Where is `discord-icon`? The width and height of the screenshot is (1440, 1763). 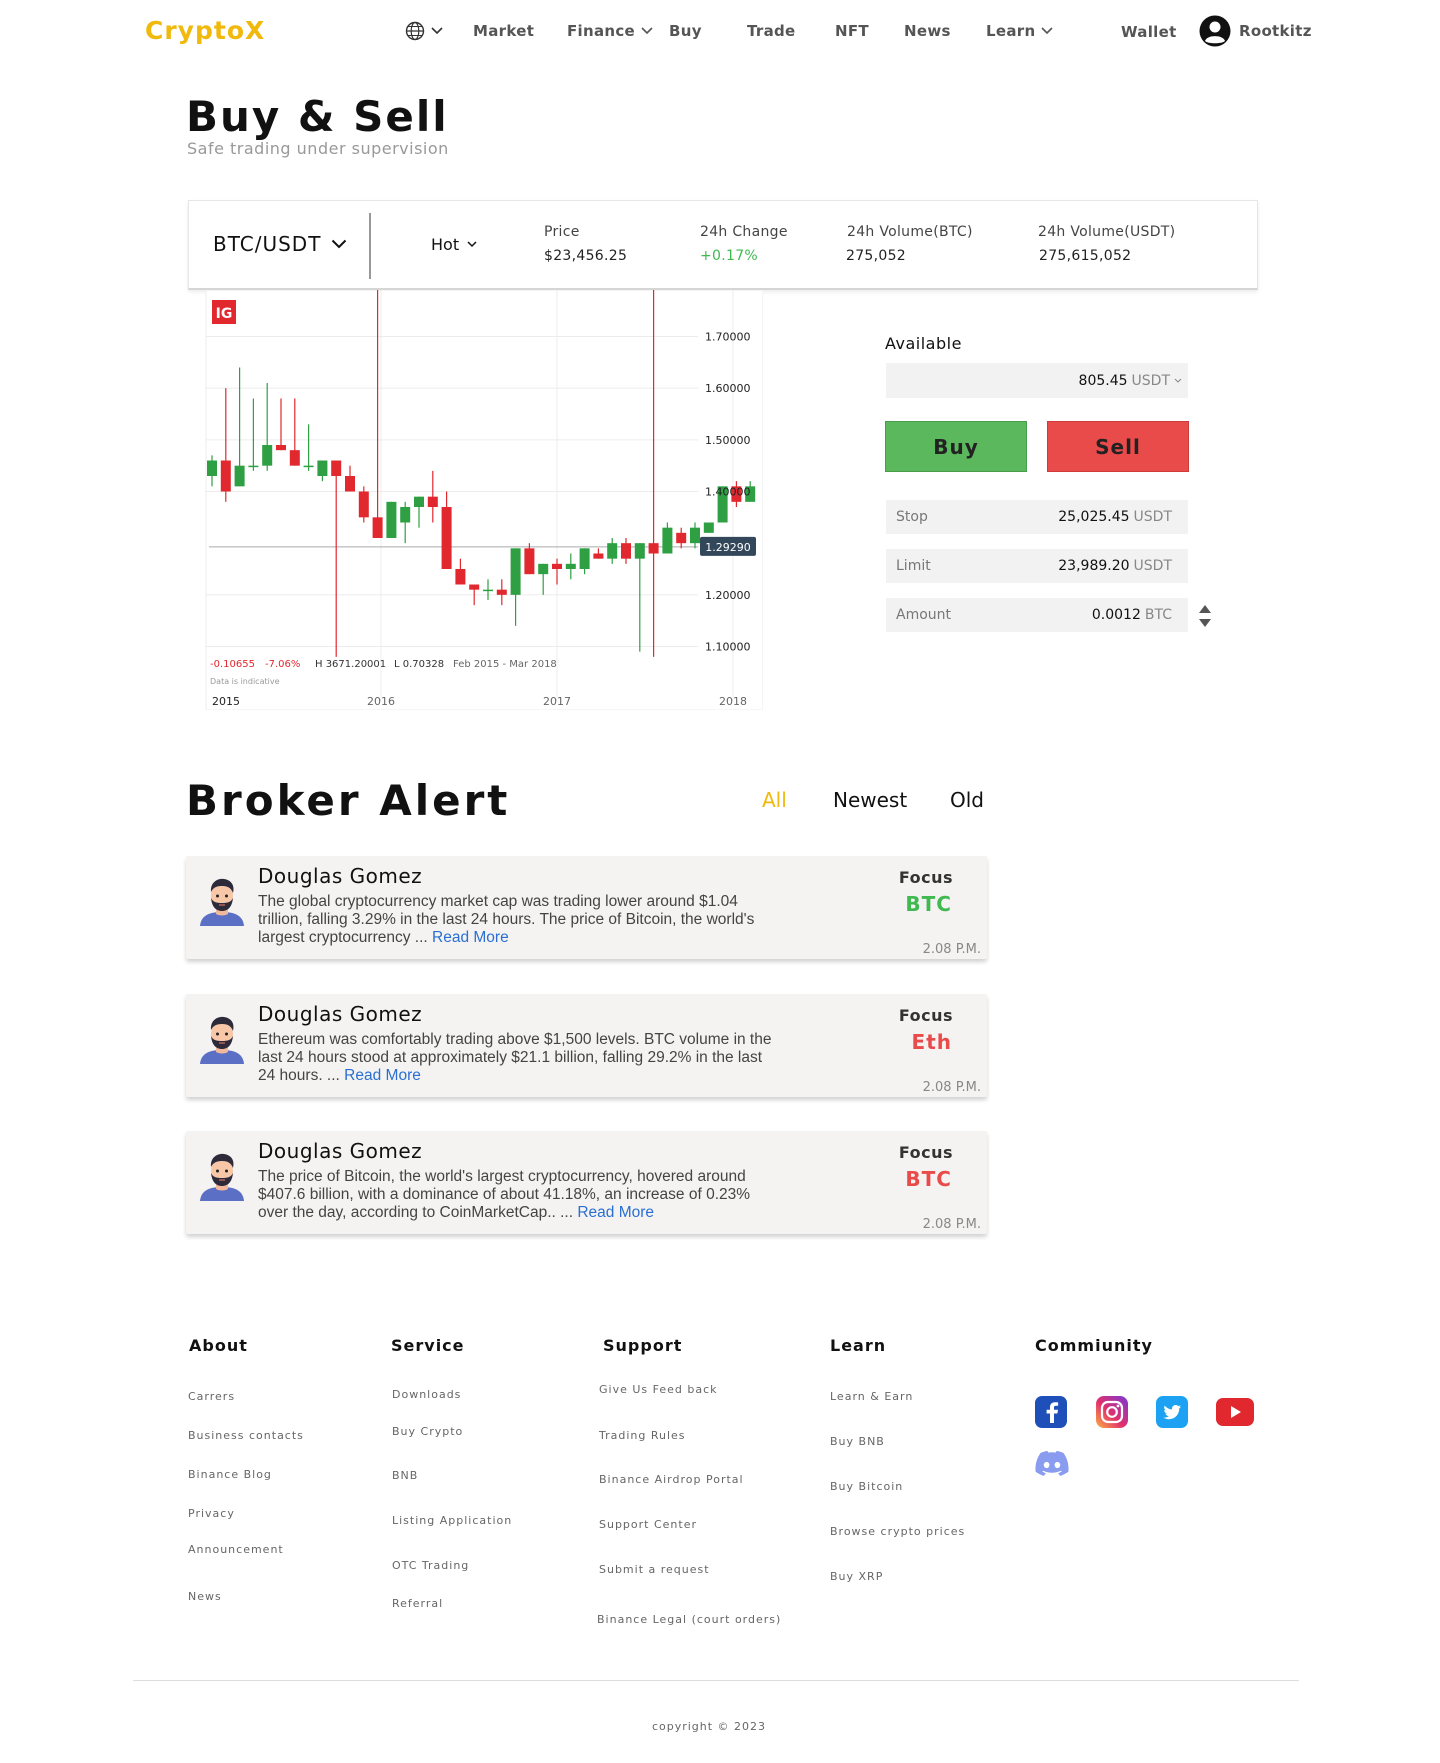
discord-icon is located at coordinates (1052, 1463).